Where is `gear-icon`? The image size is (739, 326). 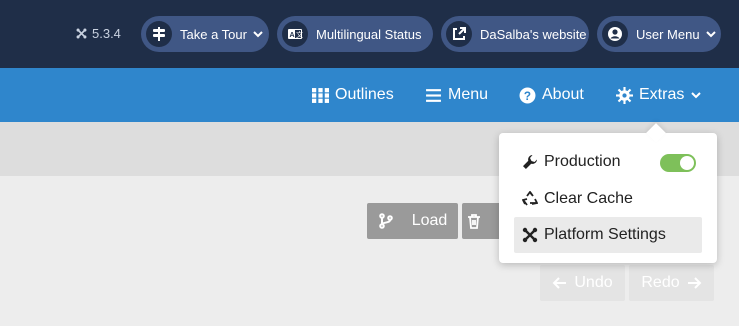
gear-icon is located at coordinates (624, 95).